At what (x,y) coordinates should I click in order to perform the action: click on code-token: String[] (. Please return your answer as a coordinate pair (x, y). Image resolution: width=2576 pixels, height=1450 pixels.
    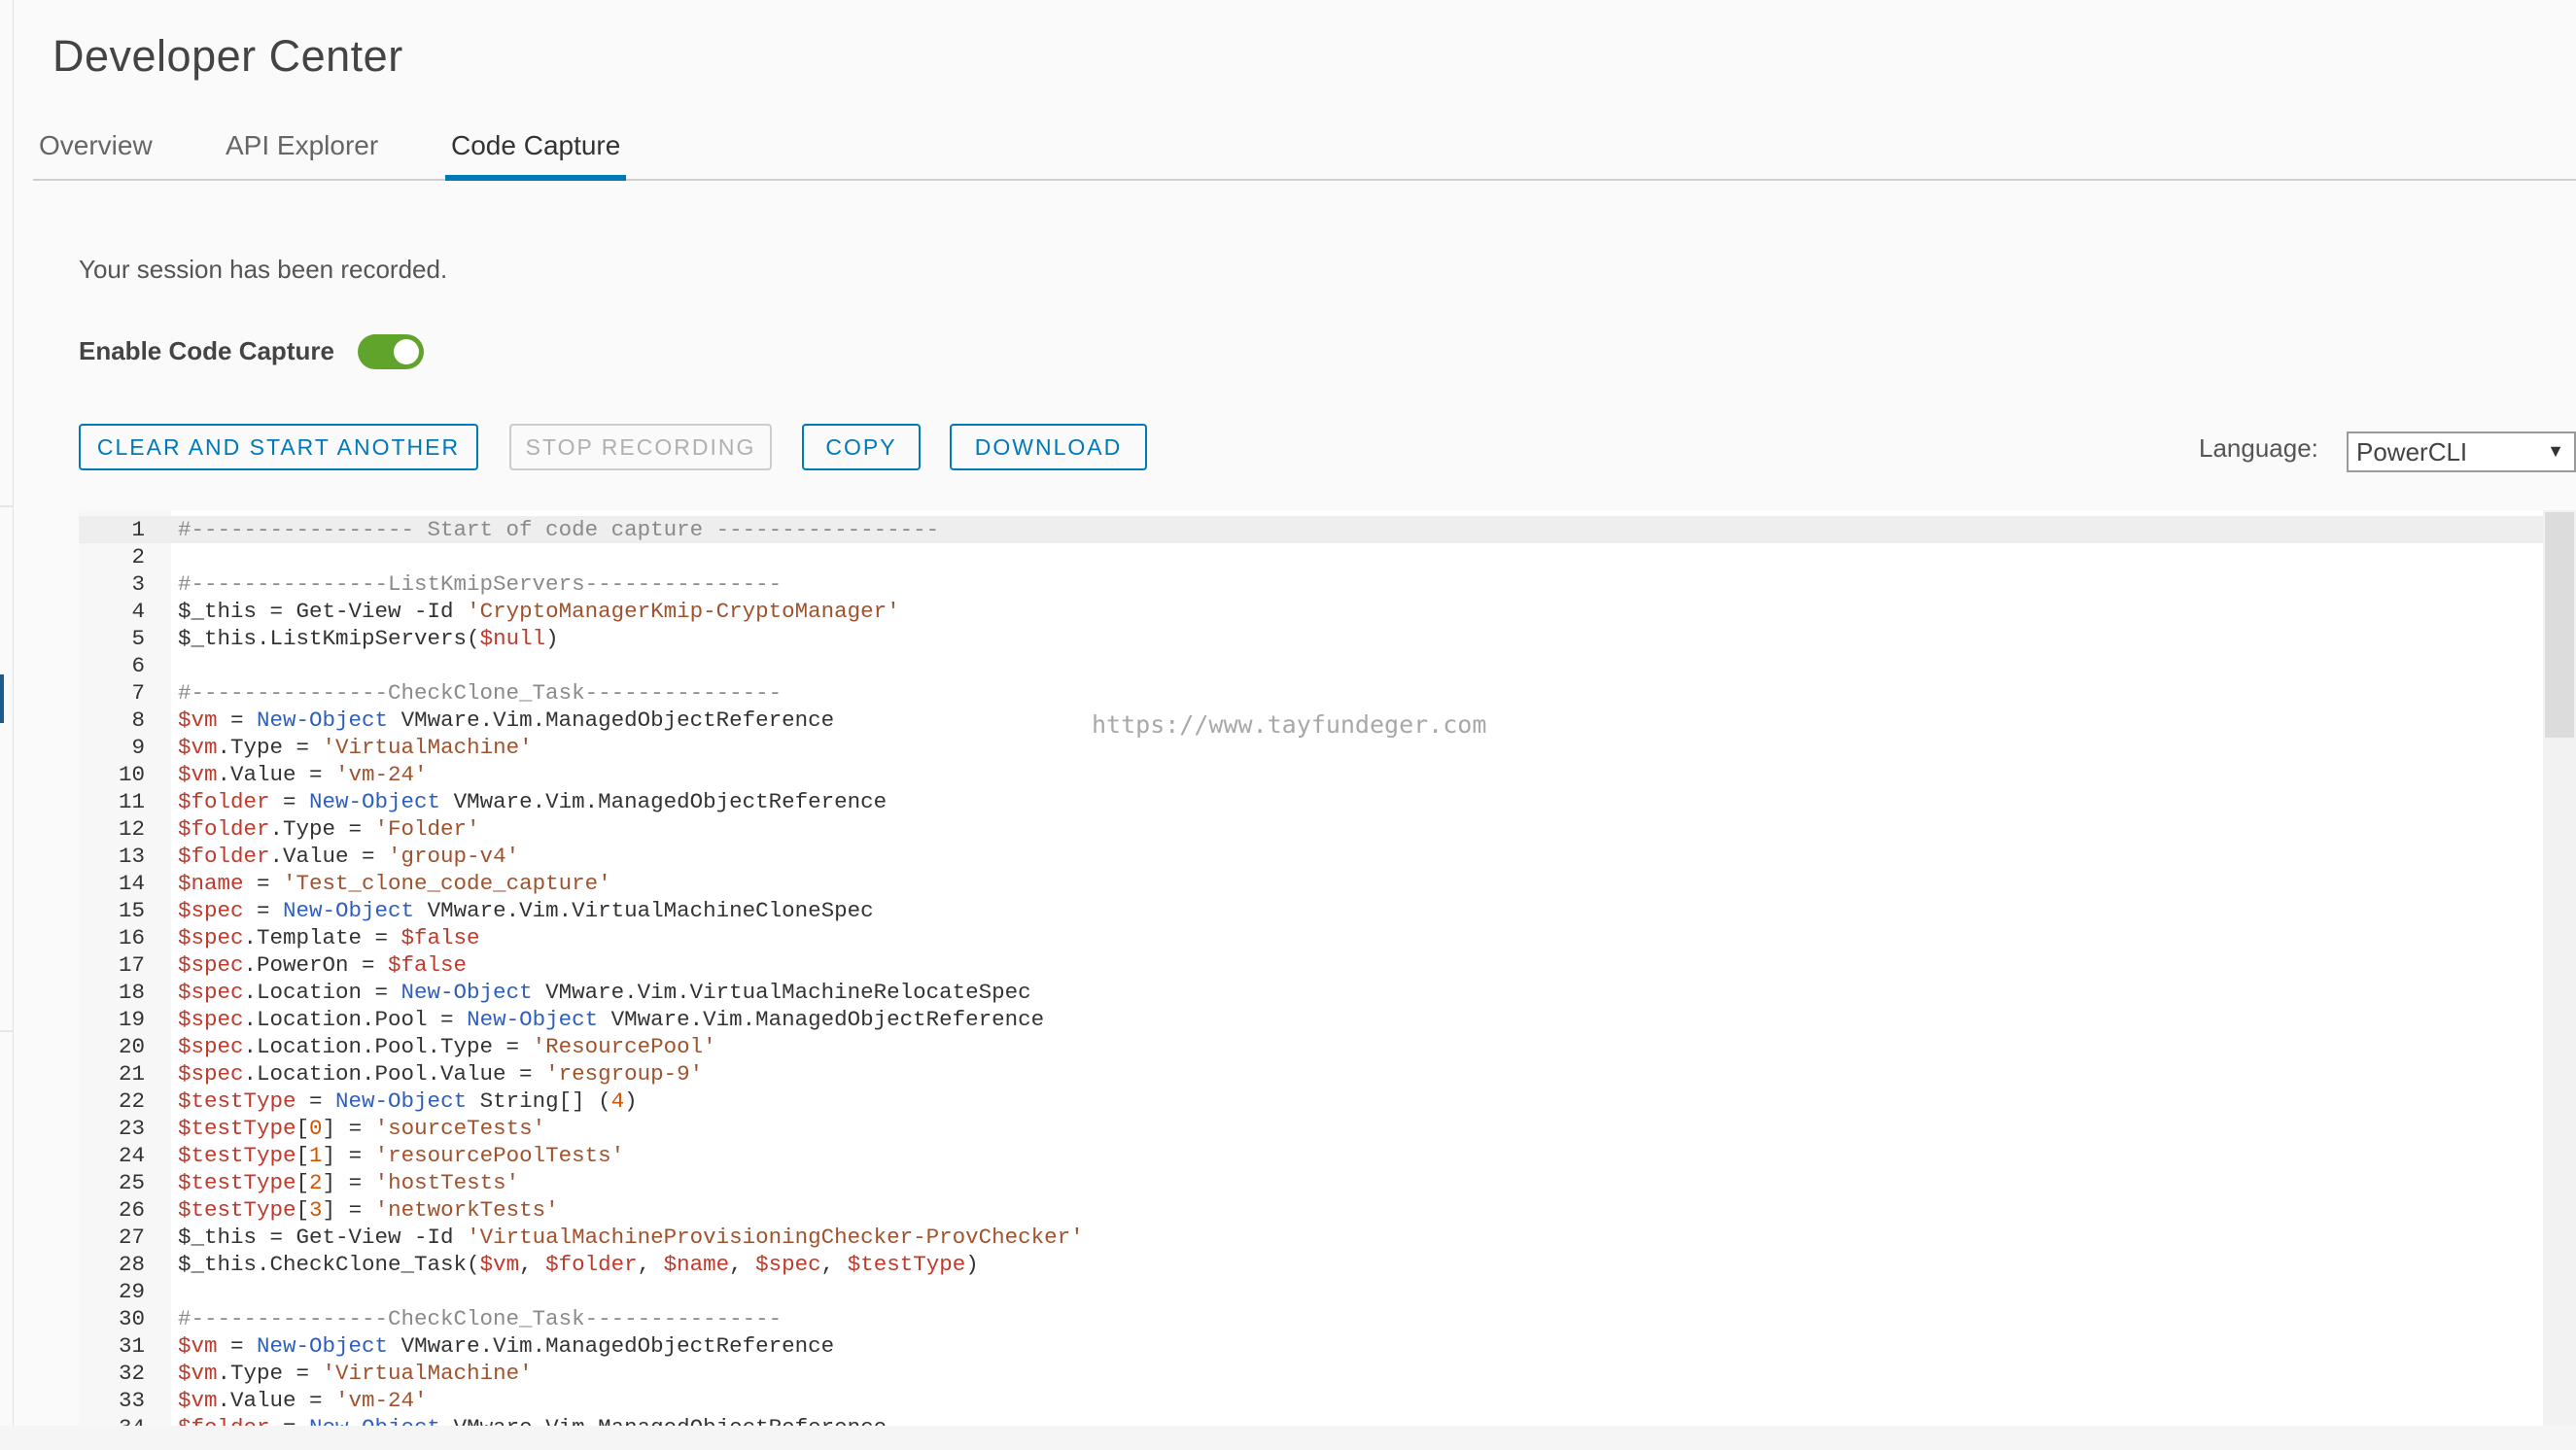
    Looking at the image, I should click on (539, 1101).